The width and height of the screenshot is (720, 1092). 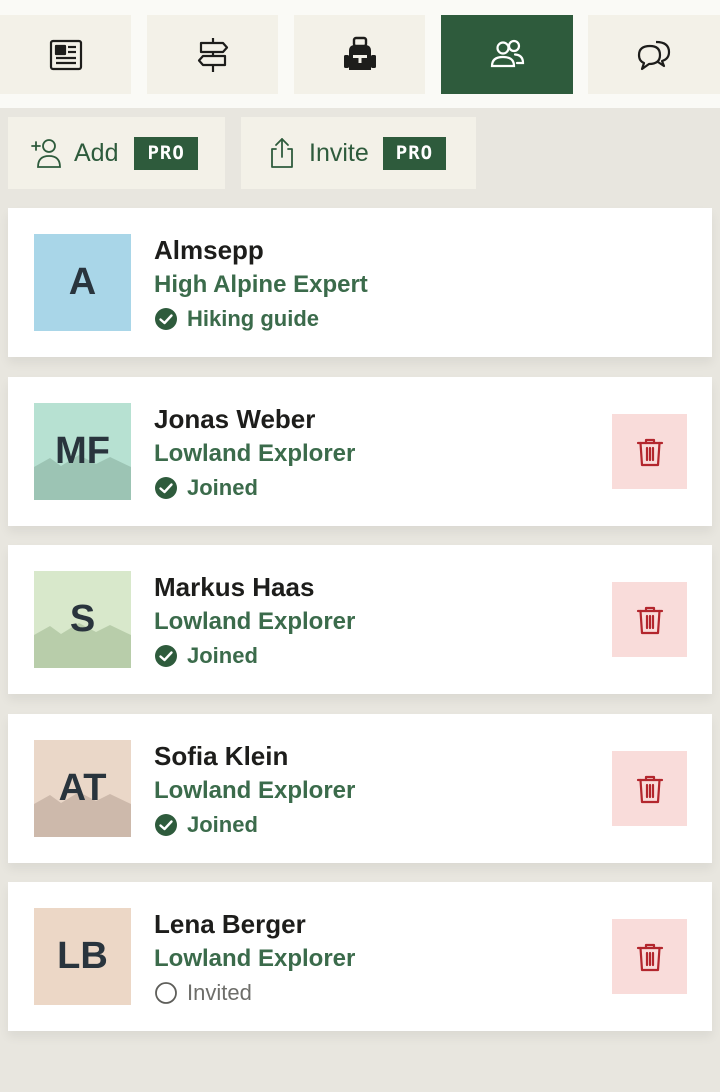 I want to click on member-role: High Alpine Expert, so click(x=261, y=284).